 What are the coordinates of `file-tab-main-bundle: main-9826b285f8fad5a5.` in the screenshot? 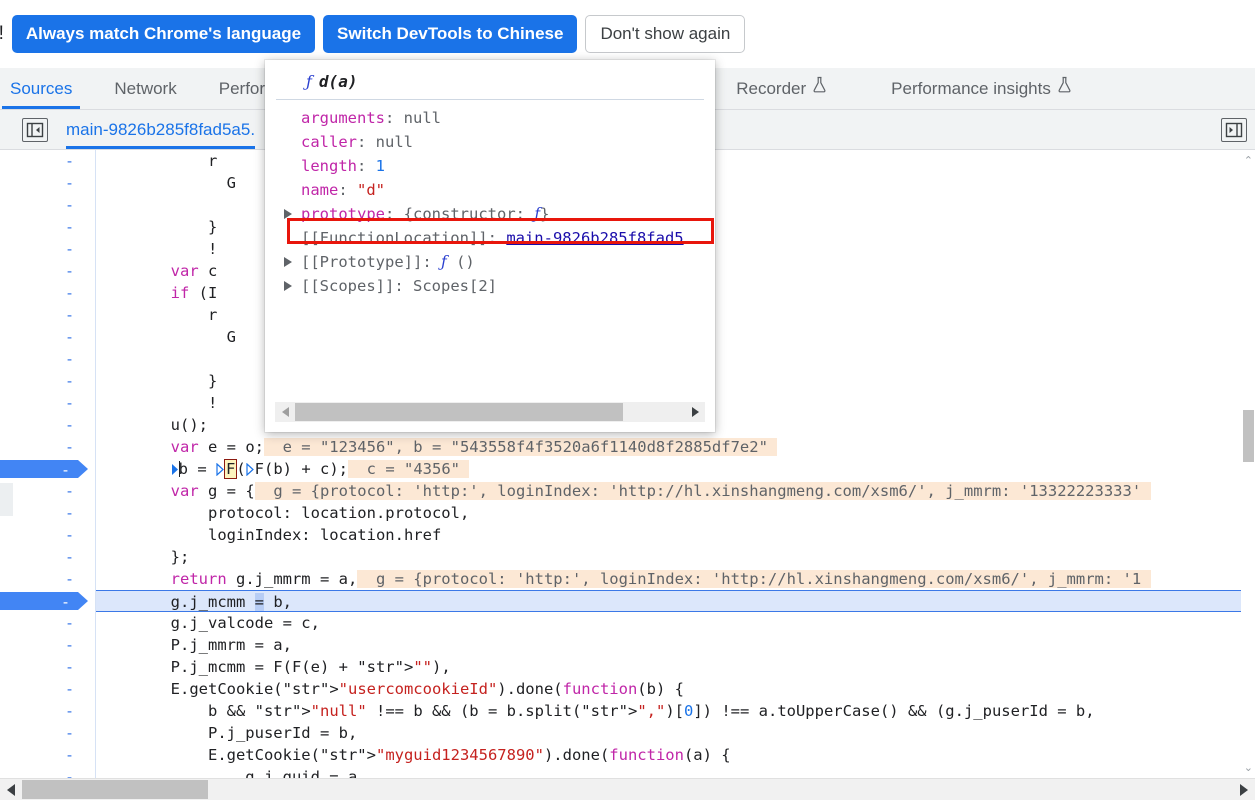 It's located at (161, 129).